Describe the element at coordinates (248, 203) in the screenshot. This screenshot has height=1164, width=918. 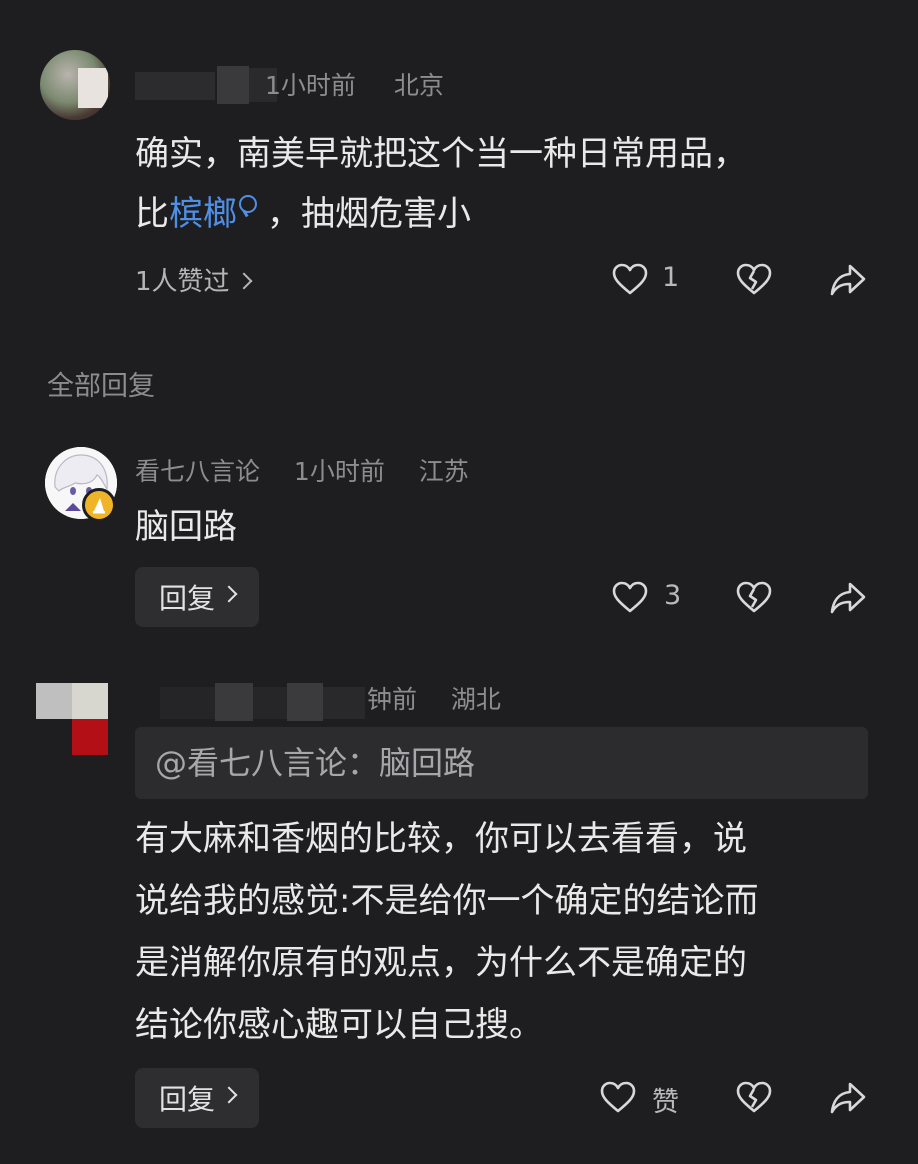
I see `search-icon` at that location.